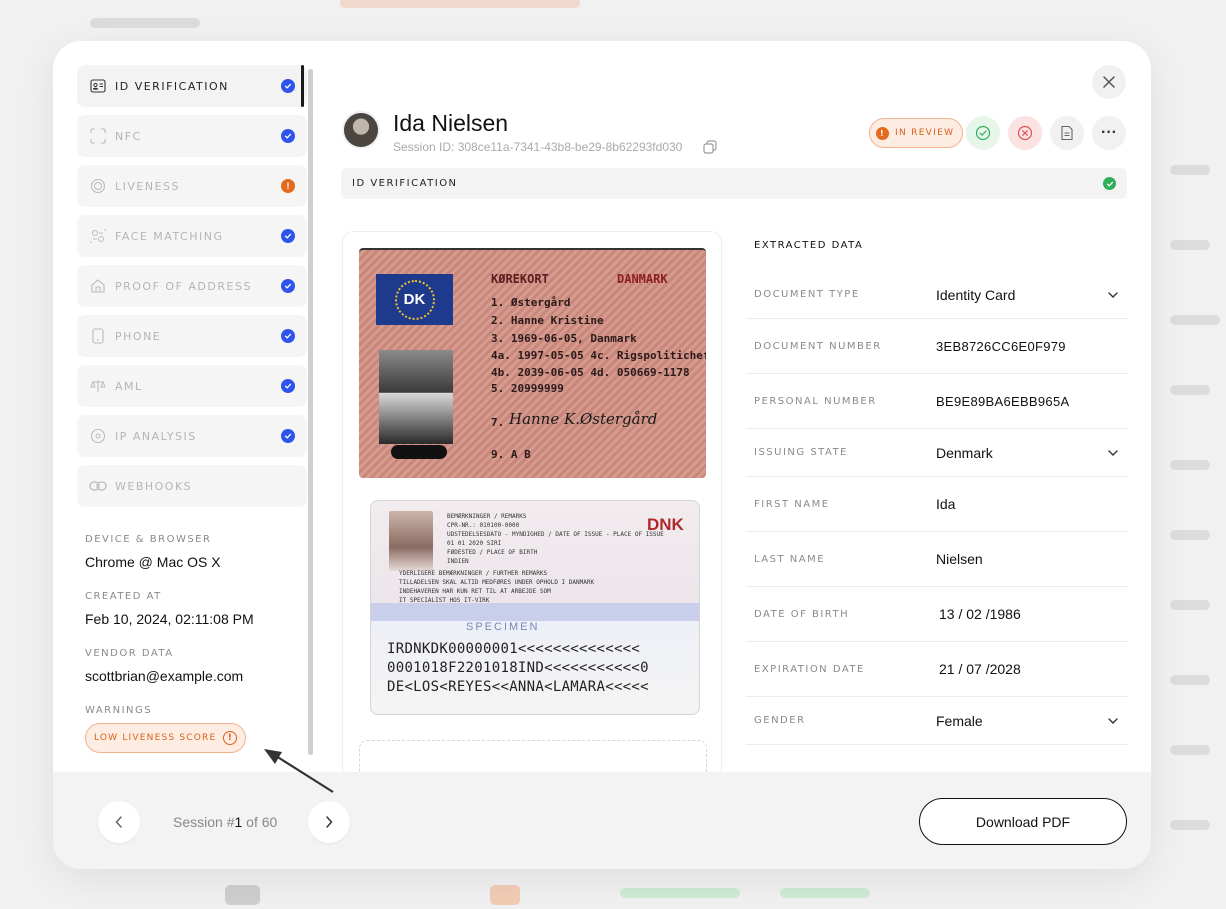 The image size is (1226, 909). I want to click on x-circle-icon, so click(1025, 133).